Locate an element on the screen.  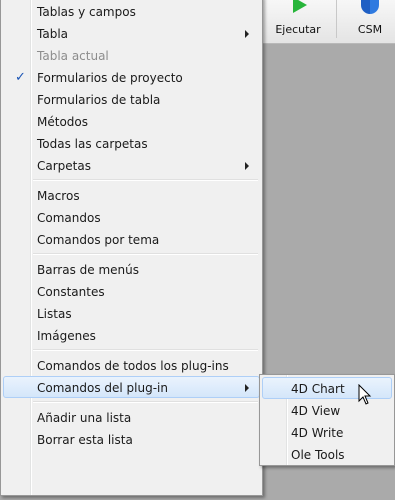
menu-item-all-plugin-commands: Comandos de todos los plug-ins is located at coordinates (131, 365).